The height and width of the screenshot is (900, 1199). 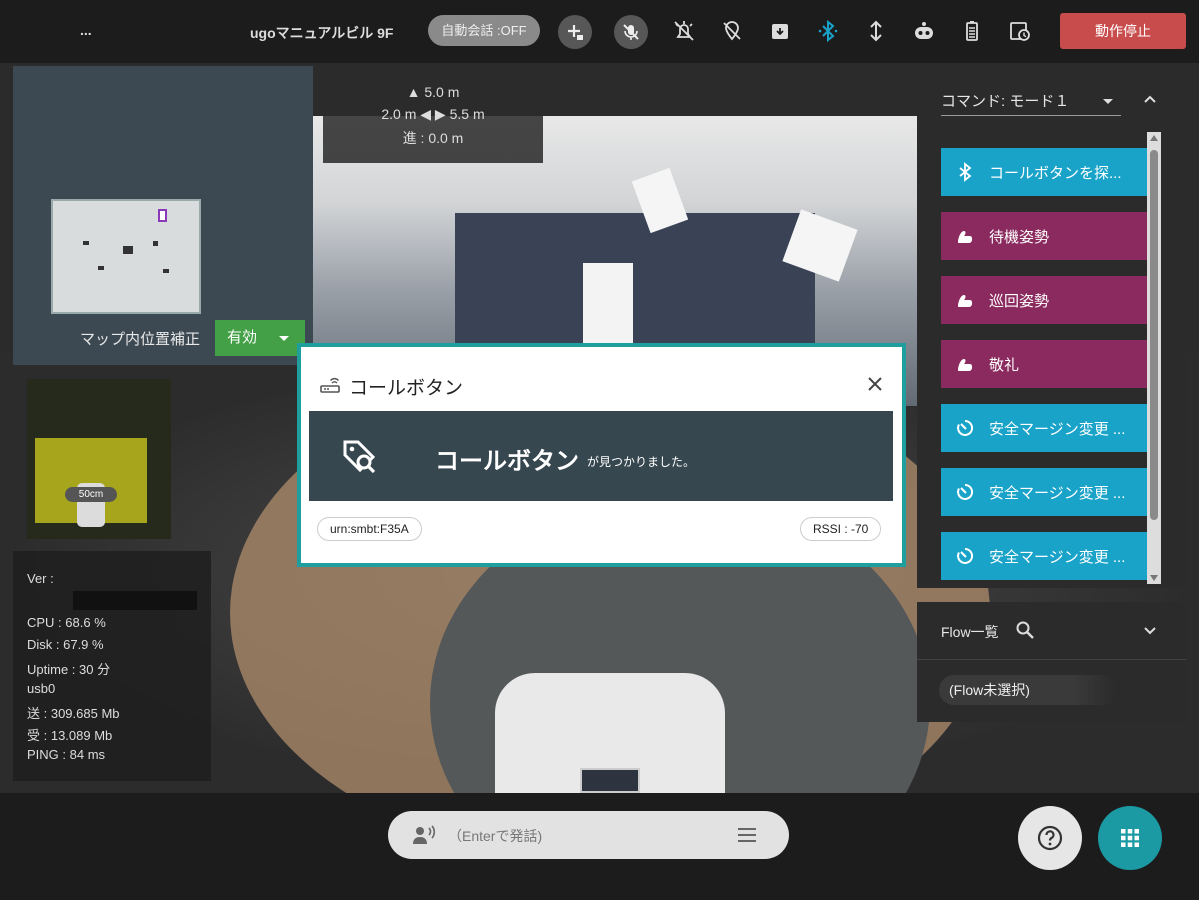 What do you see at coordinates (162, 215) in the screenshot?
I see `map-robot-marker` at bounding box center [162, 215].